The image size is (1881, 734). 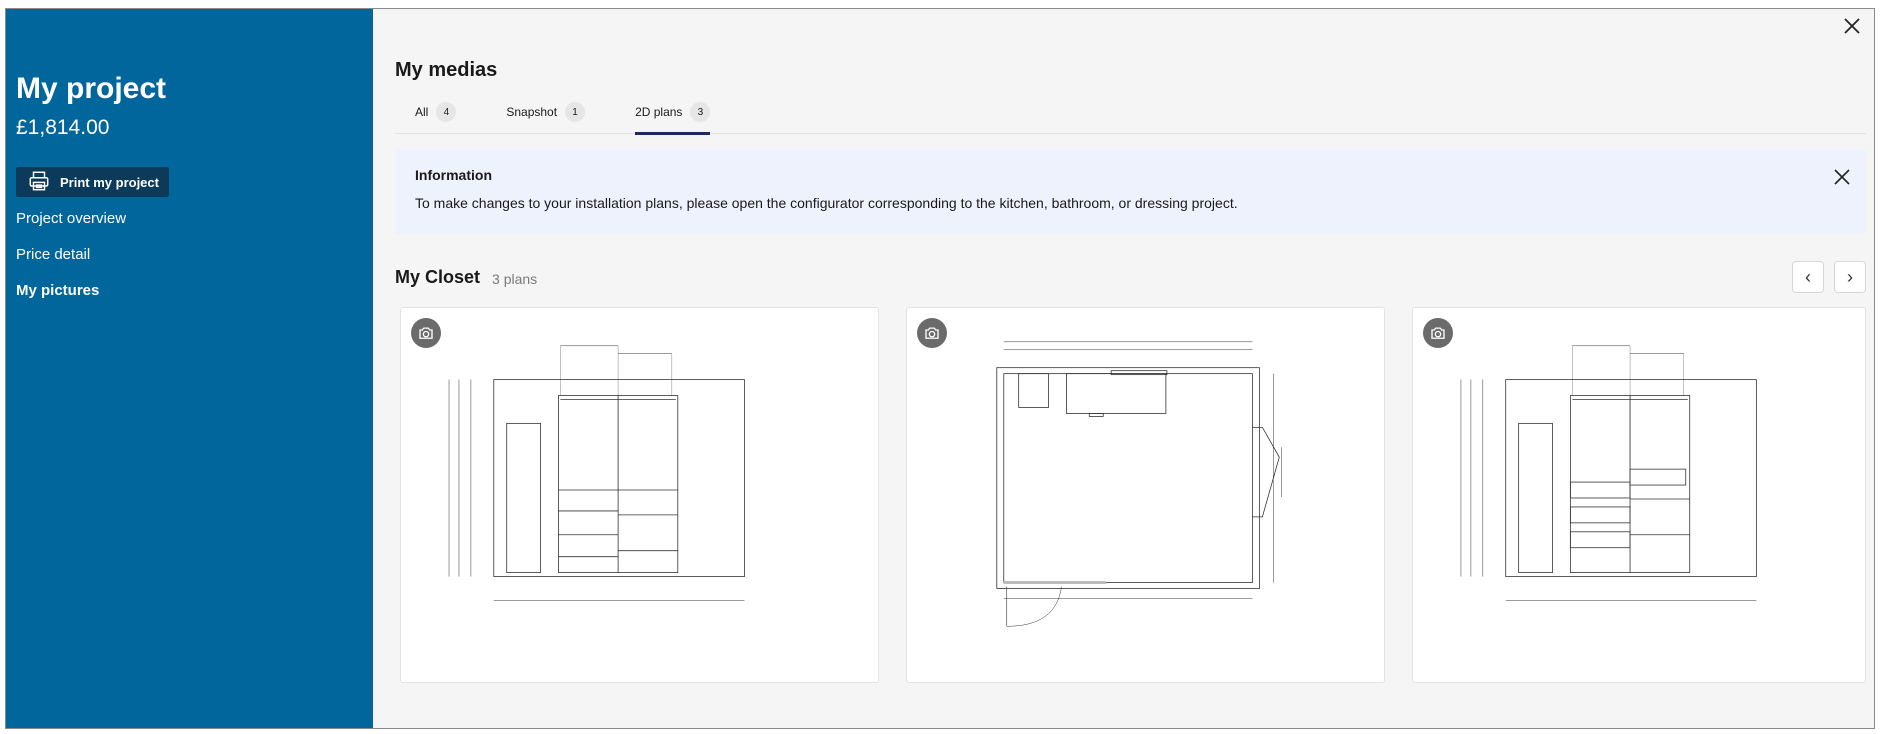 I want to click on sidebar-item-price-detail: Price detail, so click(x=189, y=255).